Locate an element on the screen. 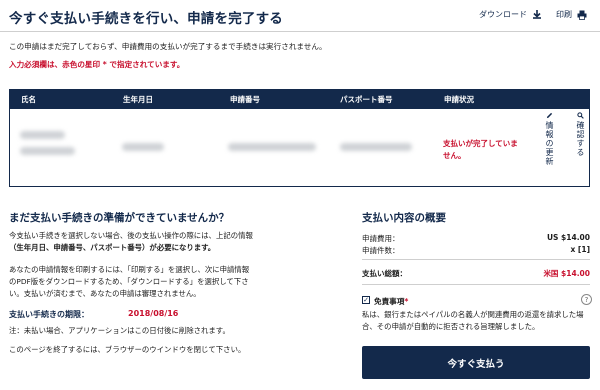 This screenshot has height=390, width=600. pay-now-button: 今すぐ支払う is located at coordinates (476, 362).